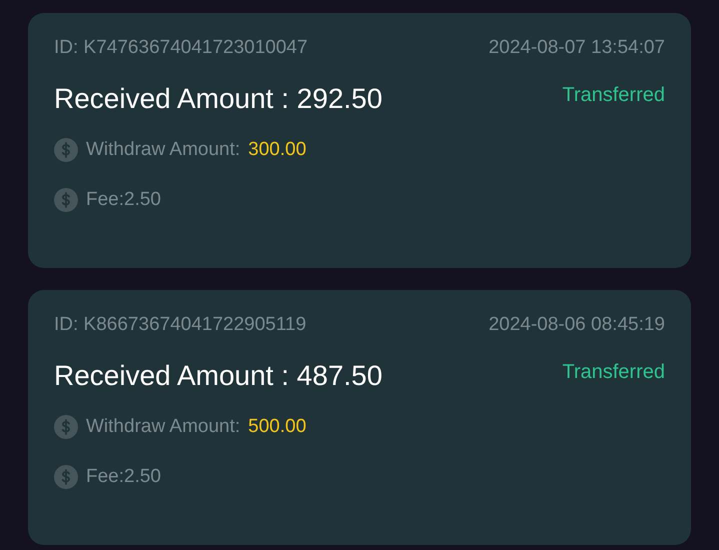  What do you see at coordinates (277, 427) in the screenshot?
I see `withdraw-value: 500.00` at bounding box center [277, 427].